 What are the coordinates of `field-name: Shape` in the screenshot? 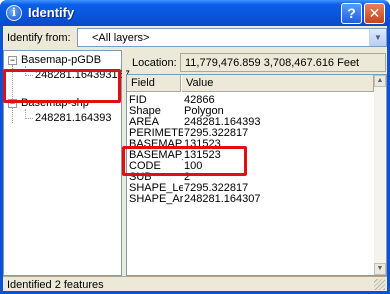 It's located at (145, 111).